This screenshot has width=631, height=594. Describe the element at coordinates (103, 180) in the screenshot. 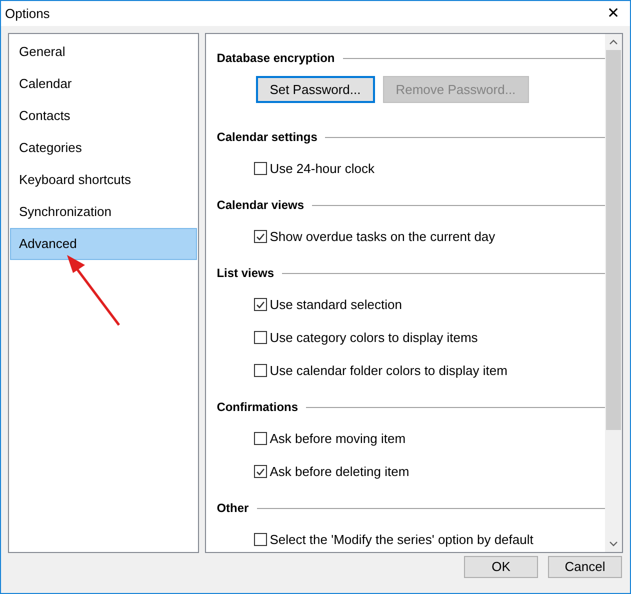

I see `sidebar-item: Keyboard shortcuts` at that location.